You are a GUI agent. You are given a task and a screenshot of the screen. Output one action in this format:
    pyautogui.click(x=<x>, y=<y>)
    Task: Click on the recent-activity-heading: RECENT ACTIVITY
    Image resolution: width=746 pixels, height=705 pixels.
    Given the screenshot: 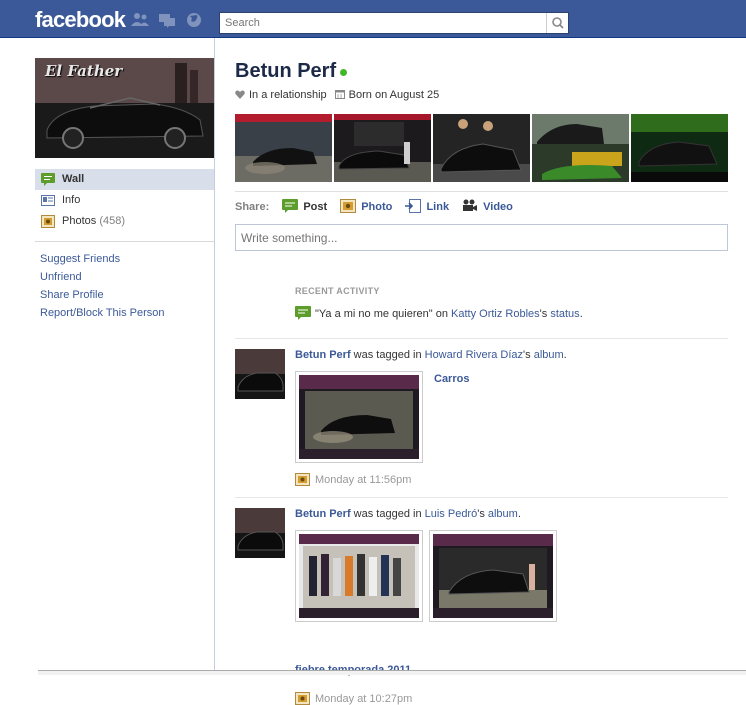 What is the action you would take?
    pyautogui.click(x=337, y=291)
    